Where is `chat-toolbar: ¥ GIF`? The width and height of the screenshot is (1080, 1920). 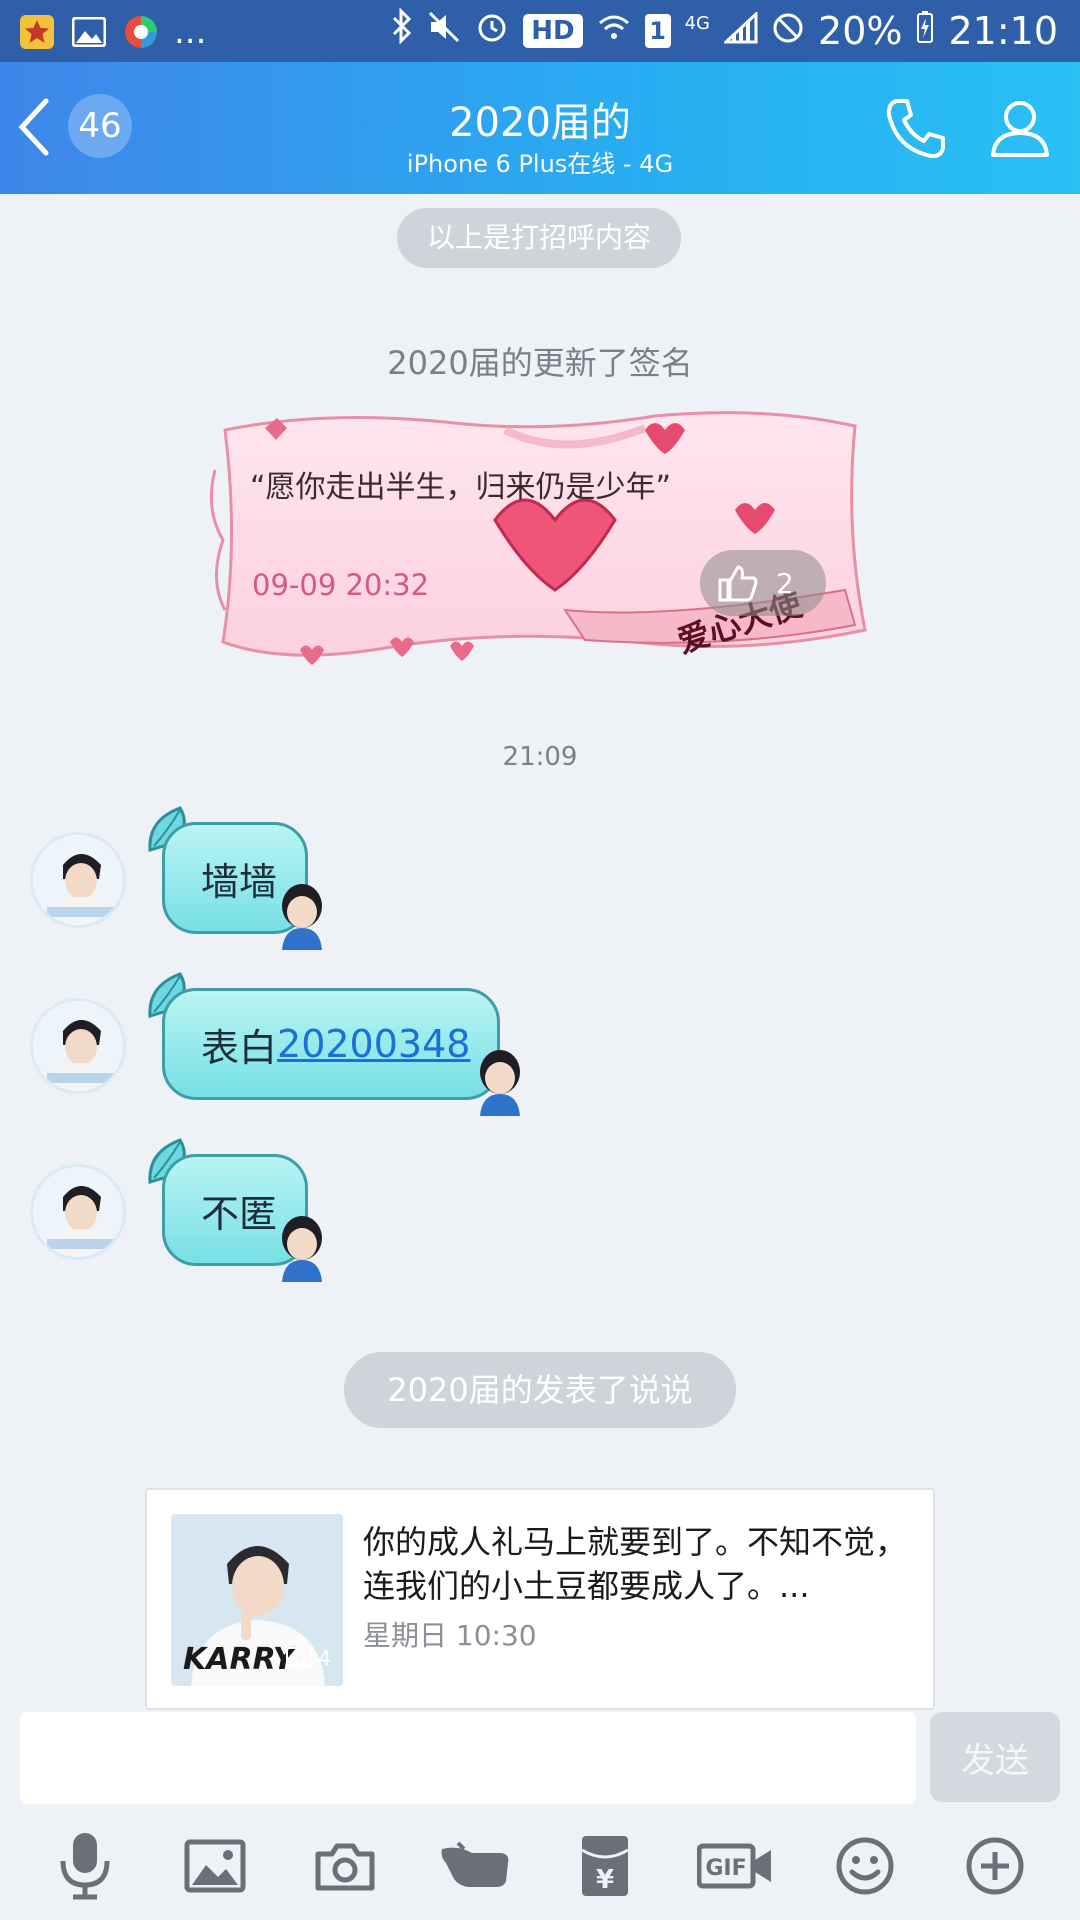
chat-toolbar: ¥ GIF is located at coordinates (540, 1866).